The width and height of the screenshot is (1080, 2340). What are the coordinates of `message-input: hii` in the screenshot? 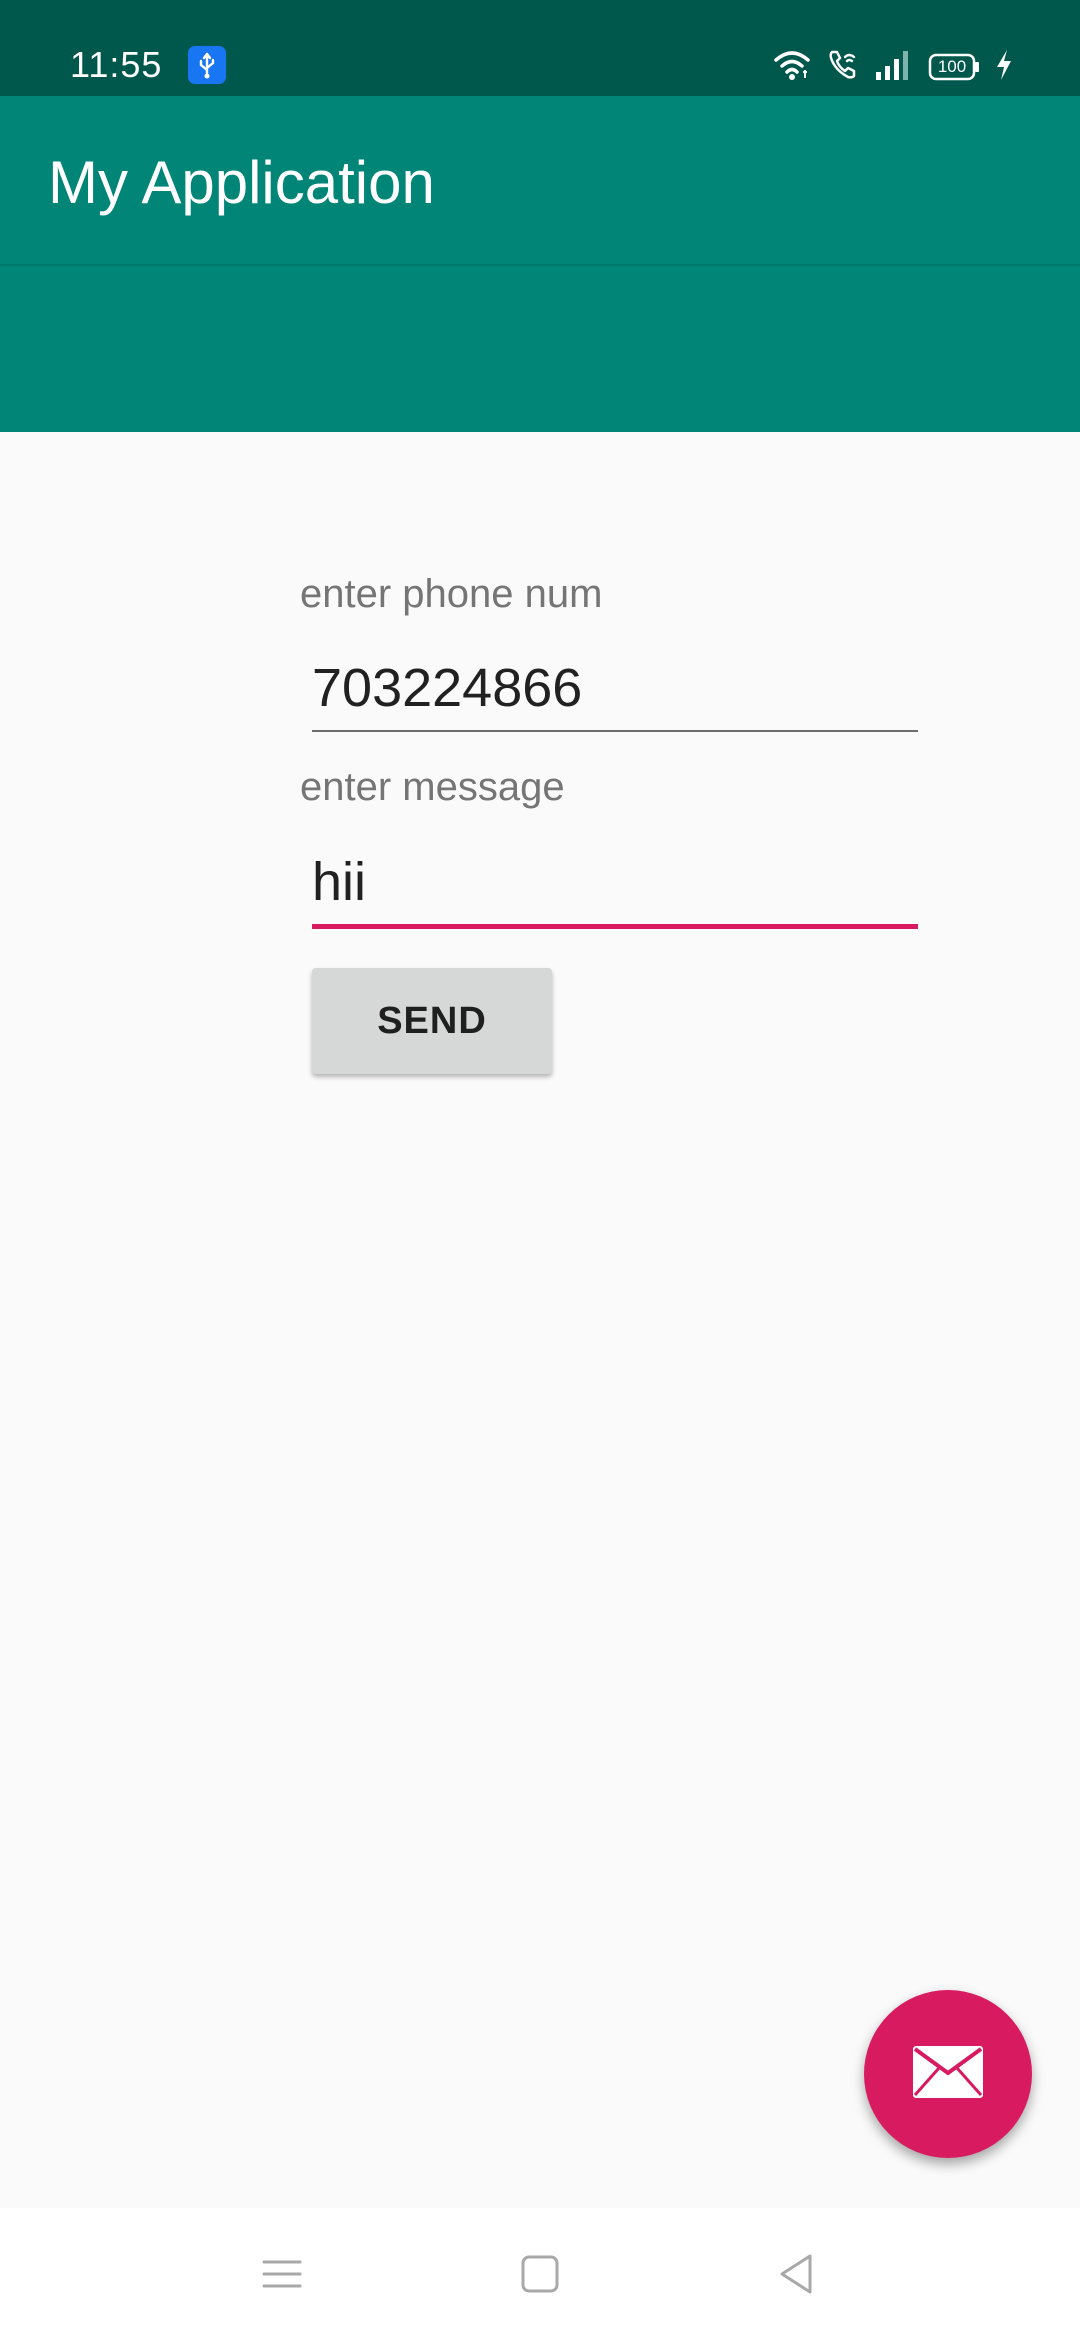 It's located at (615, 890).